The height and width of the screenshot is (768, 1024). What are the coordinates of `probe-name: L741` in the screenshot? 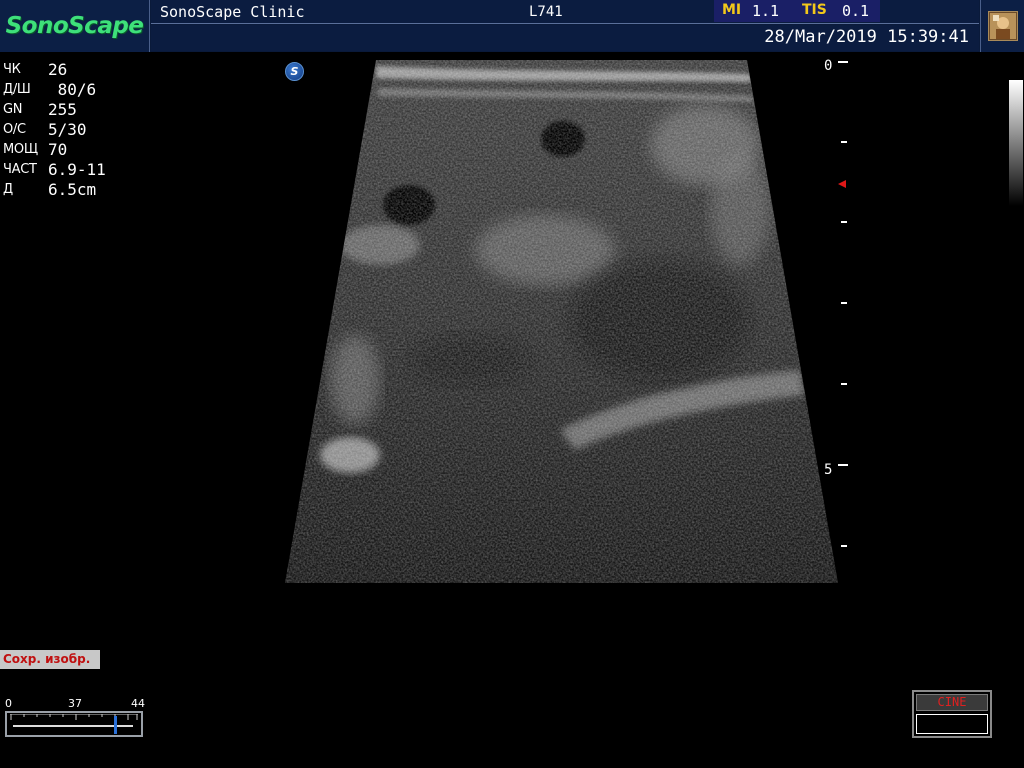 It's located at (546, 12).